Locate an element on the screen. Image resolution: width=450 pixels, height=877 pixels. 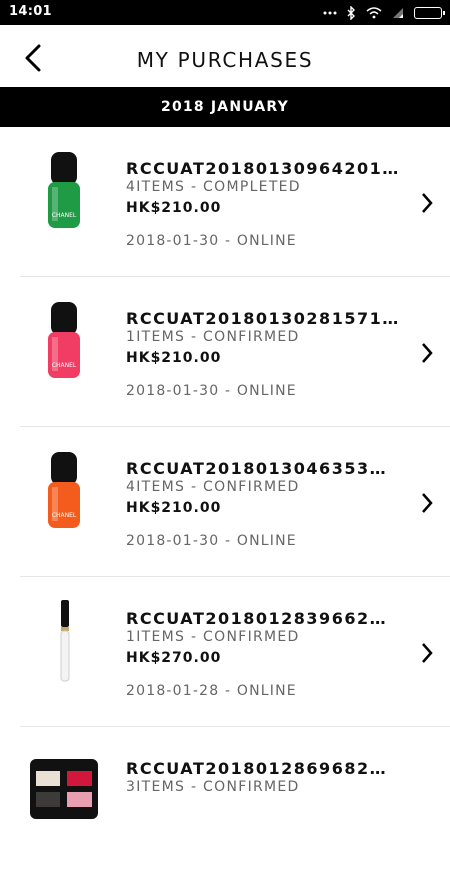
bluetooth-icon is located at coordinates (351, 12).